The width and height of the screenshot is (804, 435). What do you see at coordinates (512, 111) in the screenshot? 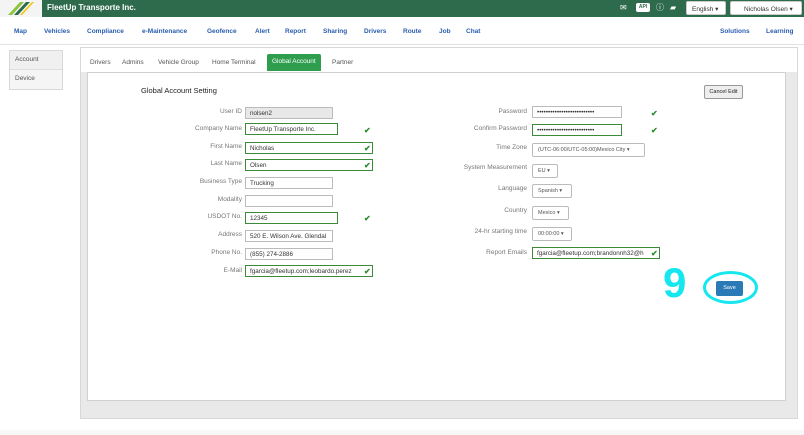
I see `password-label: Password` at bounding box center [512, 111].